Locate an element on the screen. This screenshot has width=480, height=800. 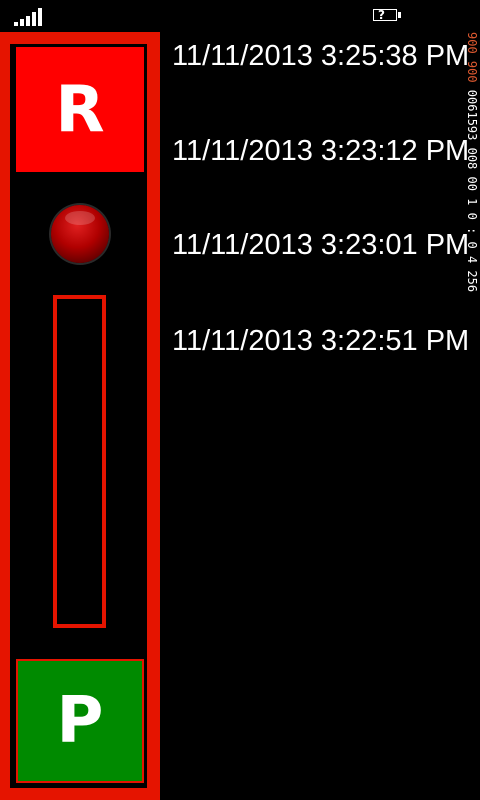
recording-item: 11/11/2013 3:25:38 PM is located at coordinates (320, 56).